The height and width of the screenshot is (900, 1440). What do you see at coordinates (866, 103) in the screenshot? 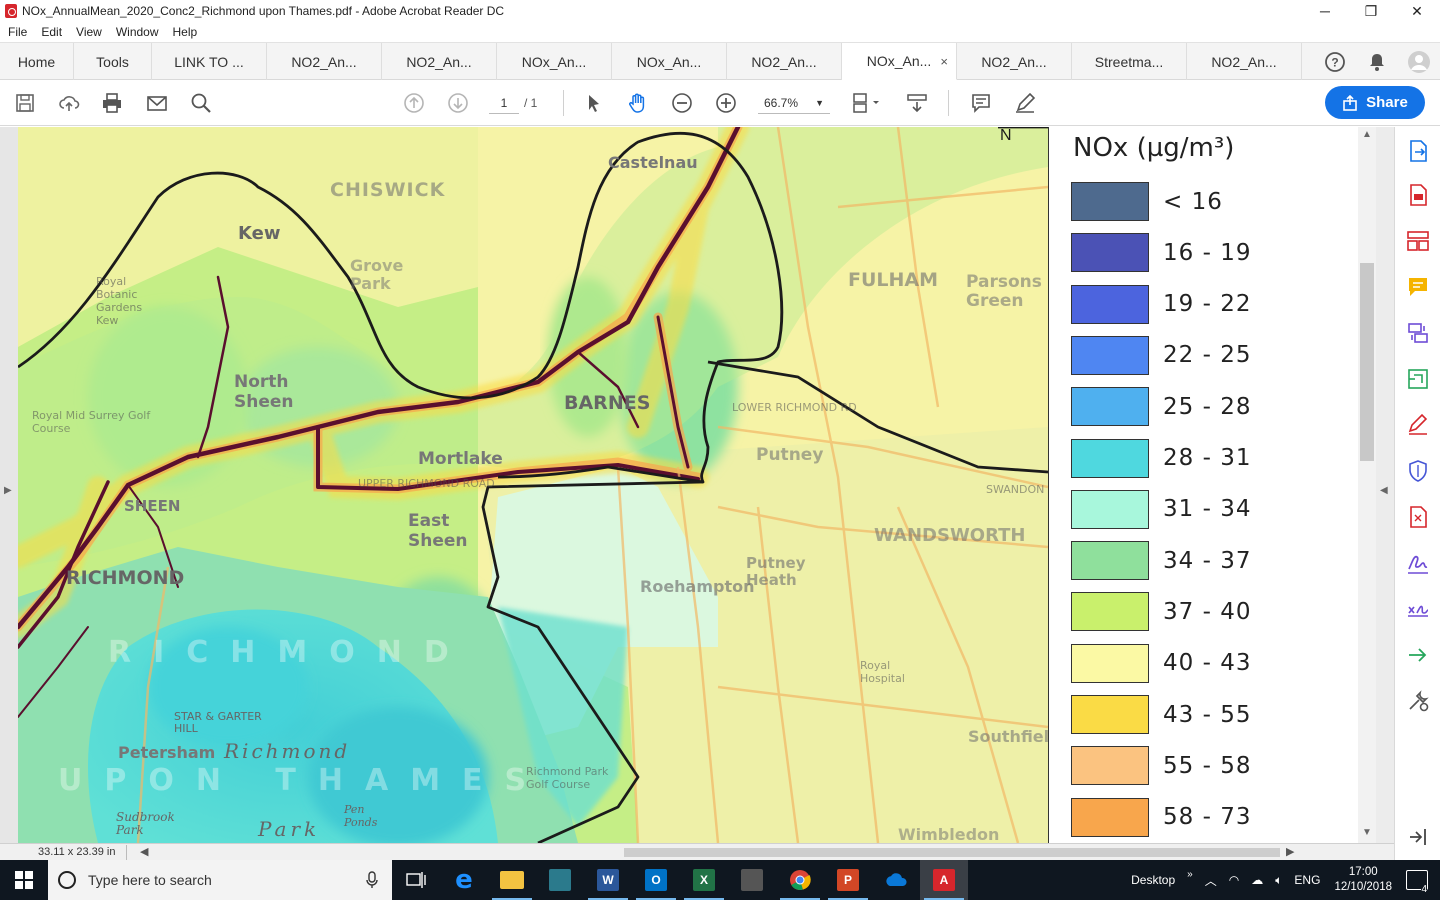
I see `fit-page-icon` at bounding box center [866, 103].